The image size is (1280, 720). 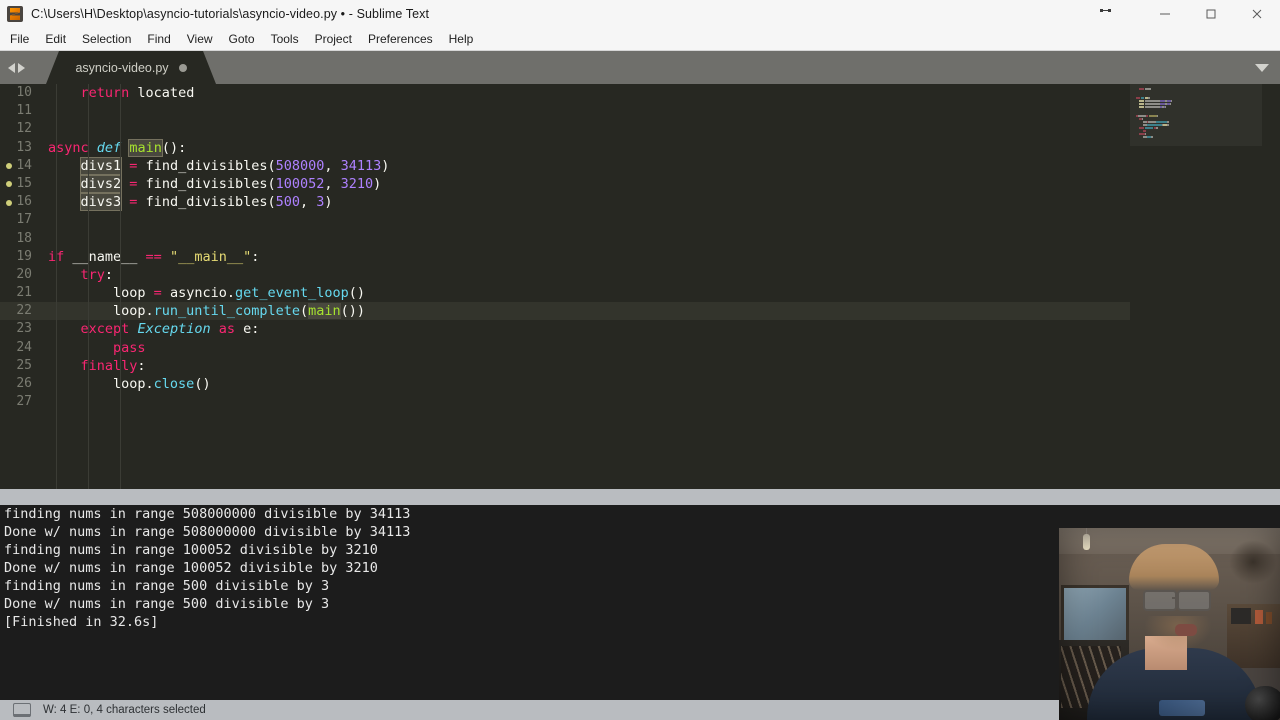 What do you see at coordinates (1165, 14) in the screenshot?
I see `minimize-button` at bounding box center [1165, 14].